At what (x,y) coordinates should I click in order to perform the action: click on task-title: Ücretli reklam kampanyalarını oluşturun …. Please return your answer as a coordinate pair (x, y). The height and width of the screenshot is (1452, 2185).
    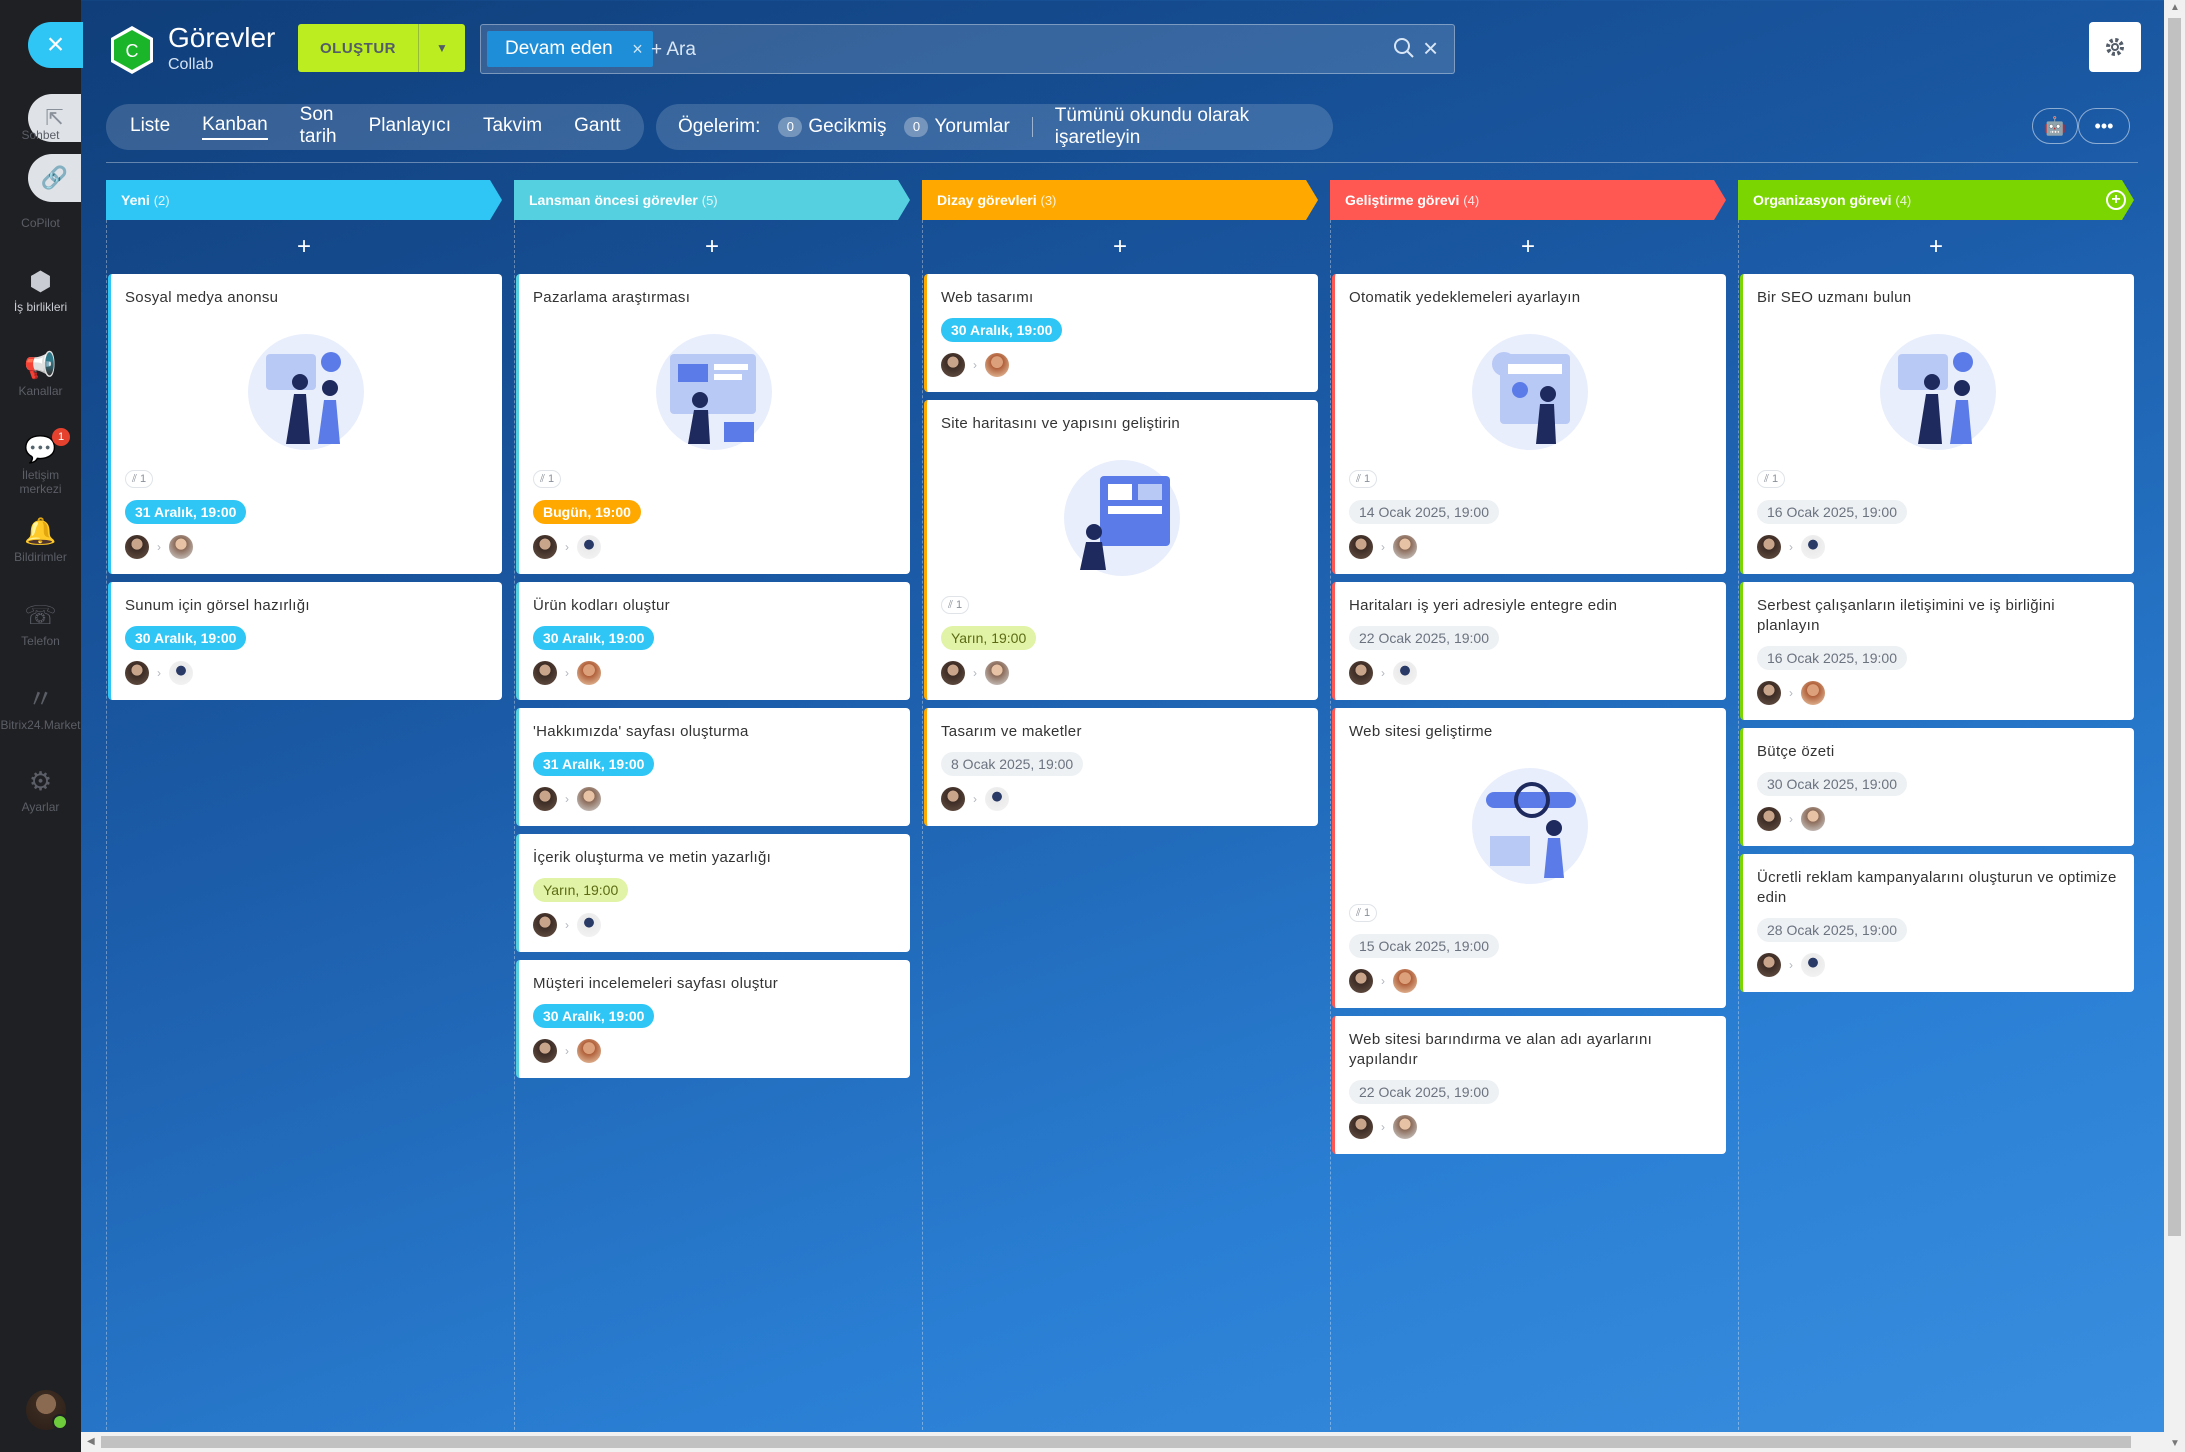
    Looking at the image, I should click on (1938, 888).